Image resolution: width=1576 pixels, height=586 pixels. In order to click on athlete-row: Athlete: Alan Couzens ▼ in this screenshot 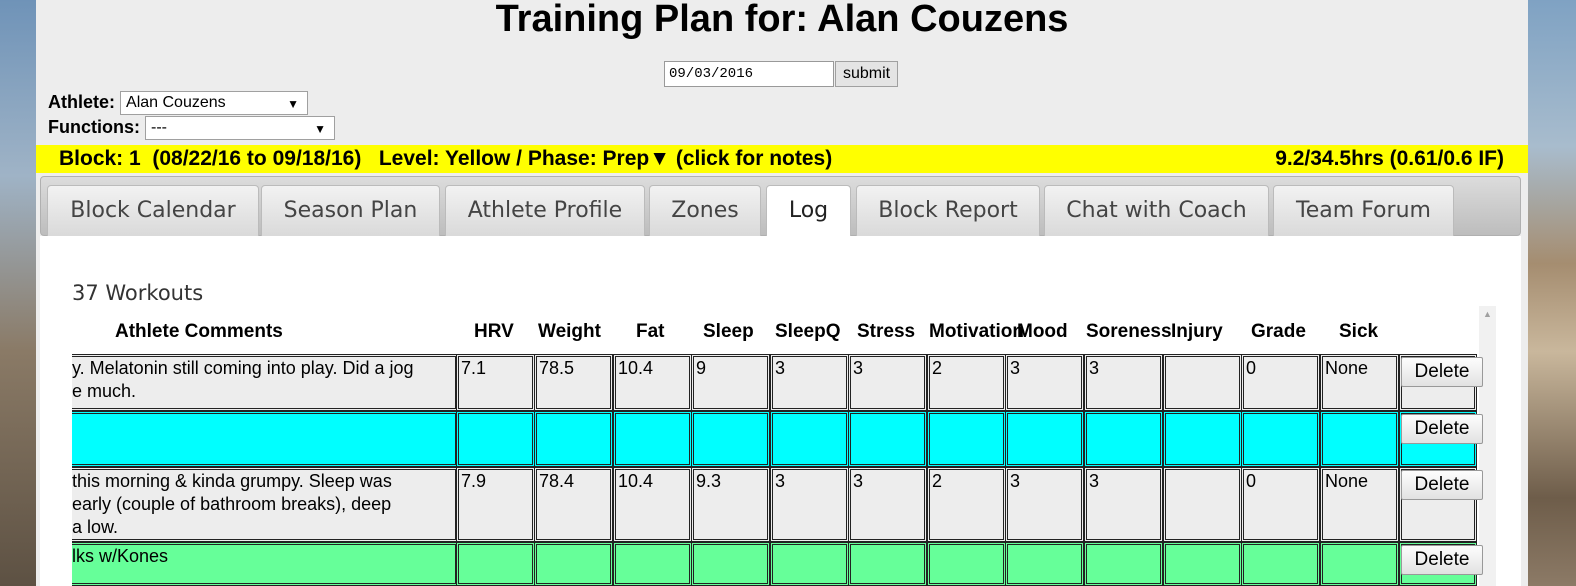, I will do `click(178, 103)`.